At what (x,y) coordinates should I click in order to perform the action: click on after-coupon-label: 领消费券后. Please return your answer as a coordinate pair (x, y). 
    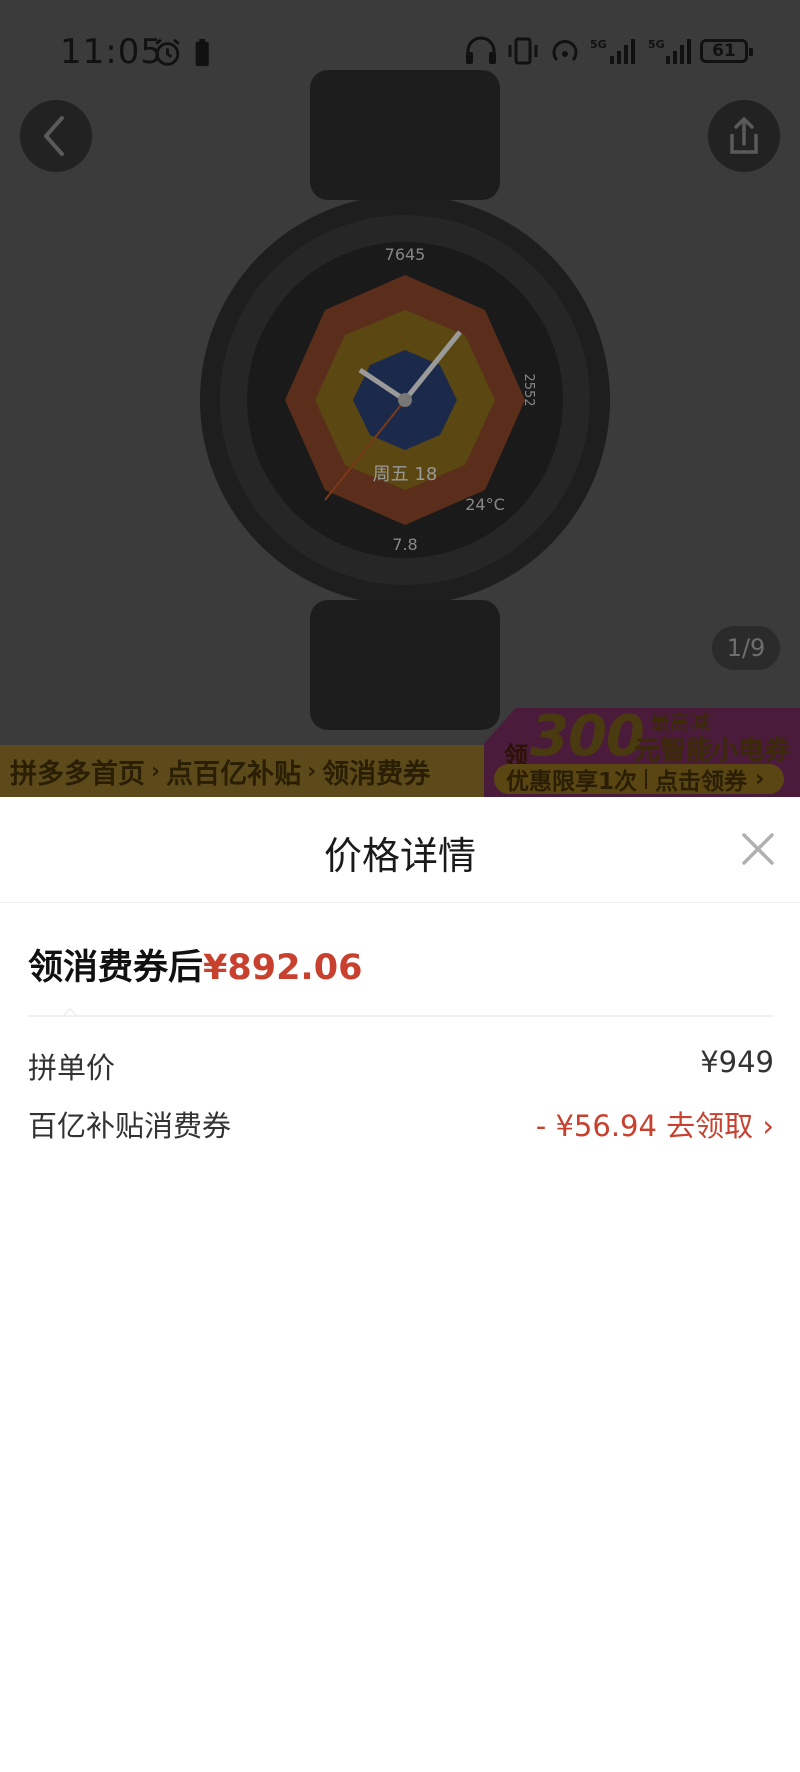
    Looking at the image, I should click on (116, 968).